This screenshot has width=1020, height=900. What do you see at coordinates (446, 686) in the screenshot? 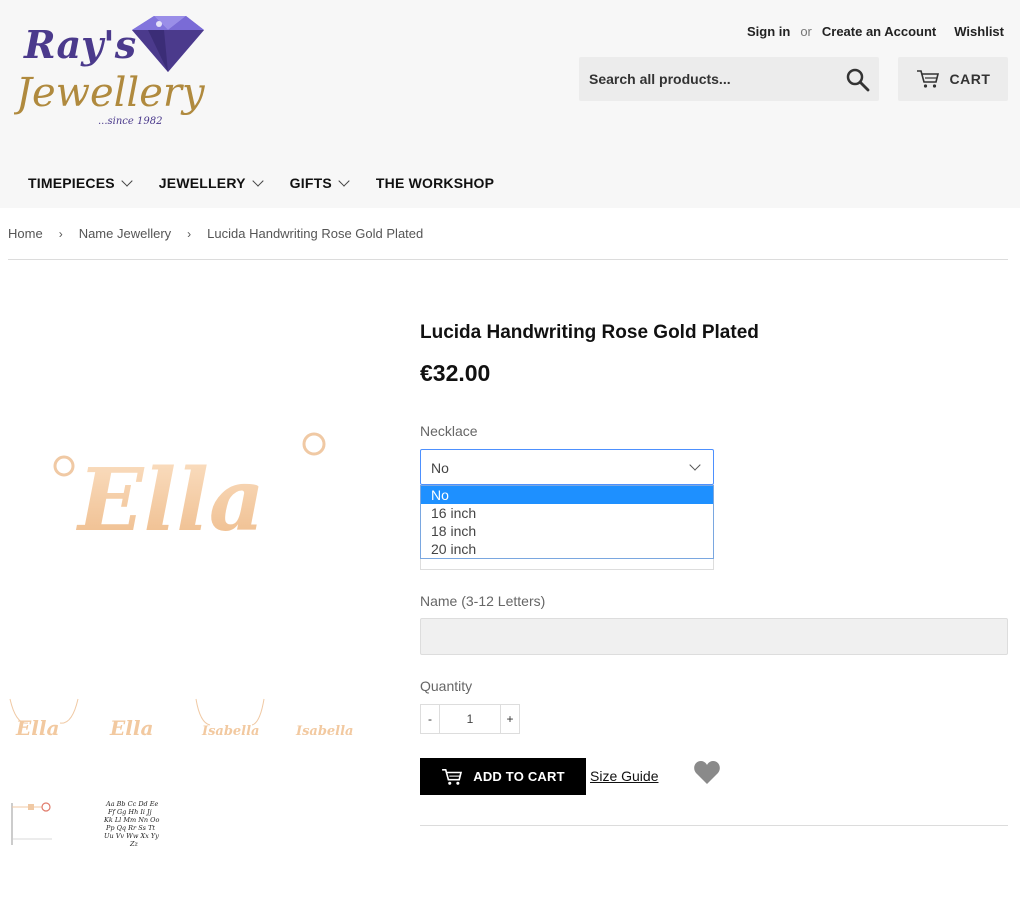
I see `quantity-label: Quantity` at bounding box center [446, 686].